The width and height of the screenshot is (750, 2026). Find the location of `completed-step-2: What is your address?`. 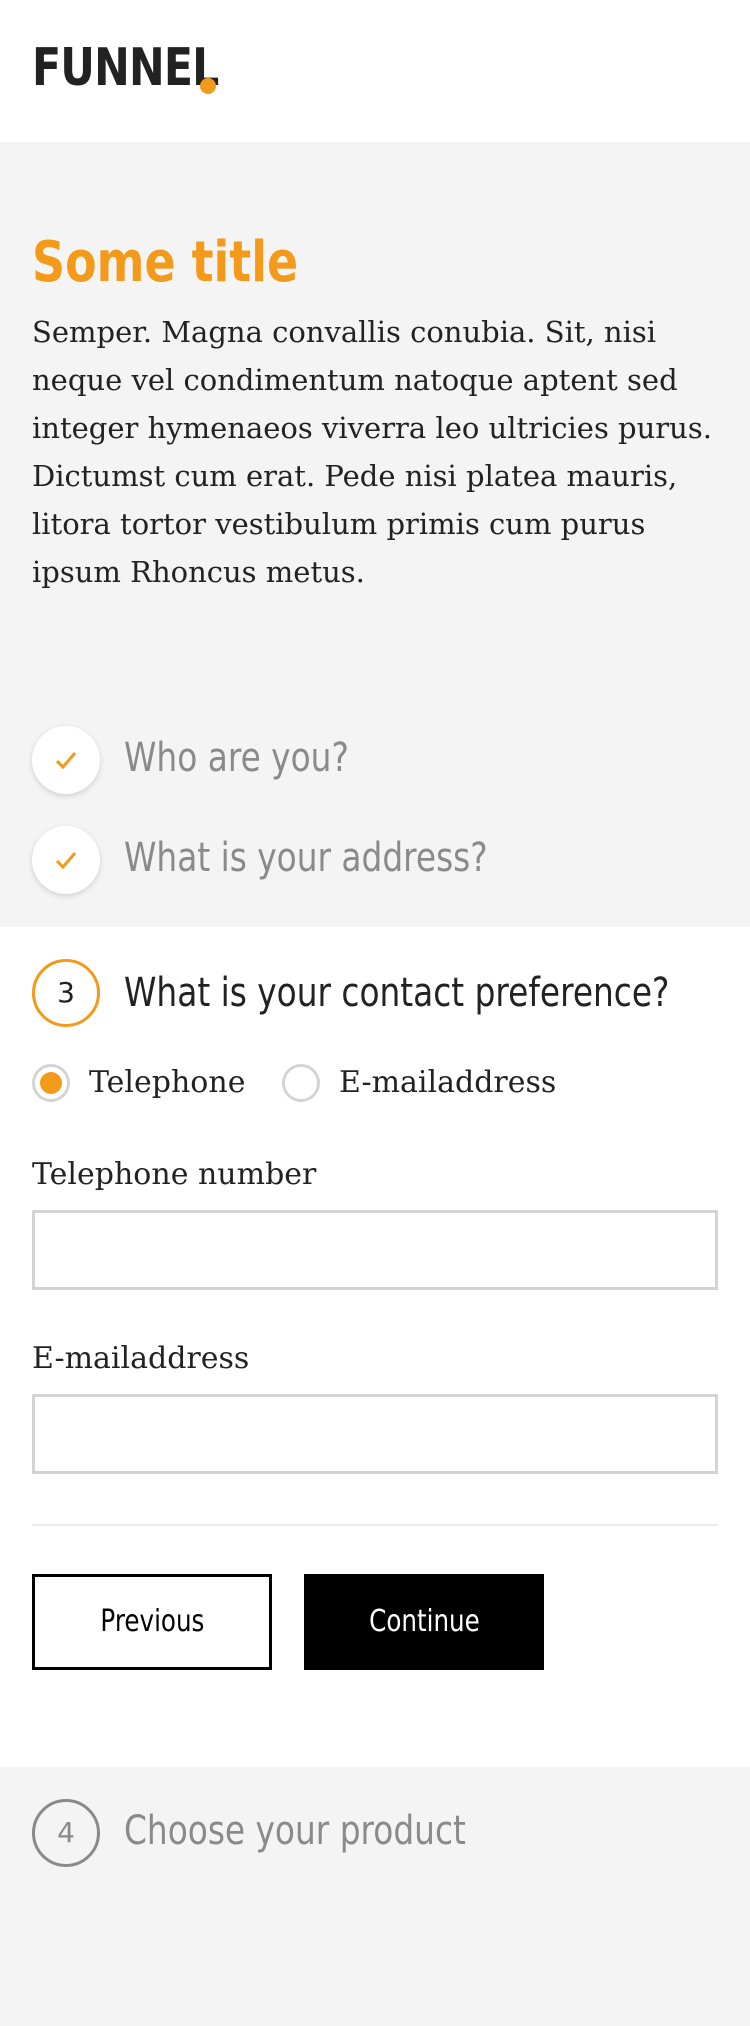

completed-step-2: What is your address? is located at coordinates (372, 860).